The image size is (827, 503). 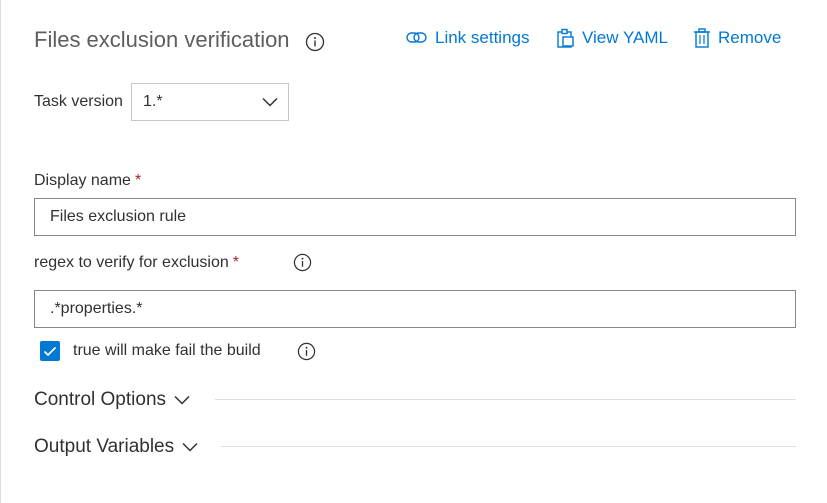 I want to click on control-options-section-toggle: Control Options, so click(x=112, y=400).